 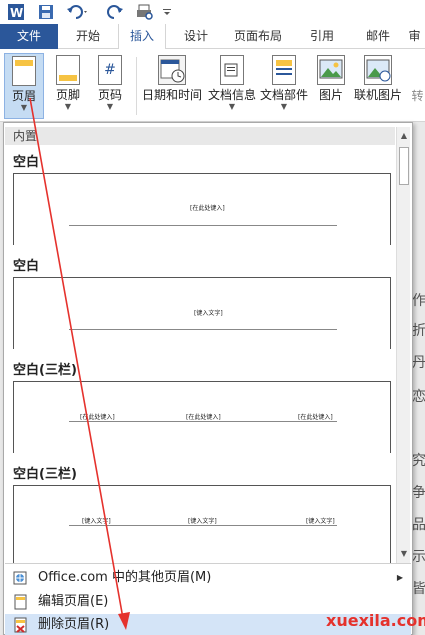 I want to click on tab-review: 审, so click(x=414, y=36).